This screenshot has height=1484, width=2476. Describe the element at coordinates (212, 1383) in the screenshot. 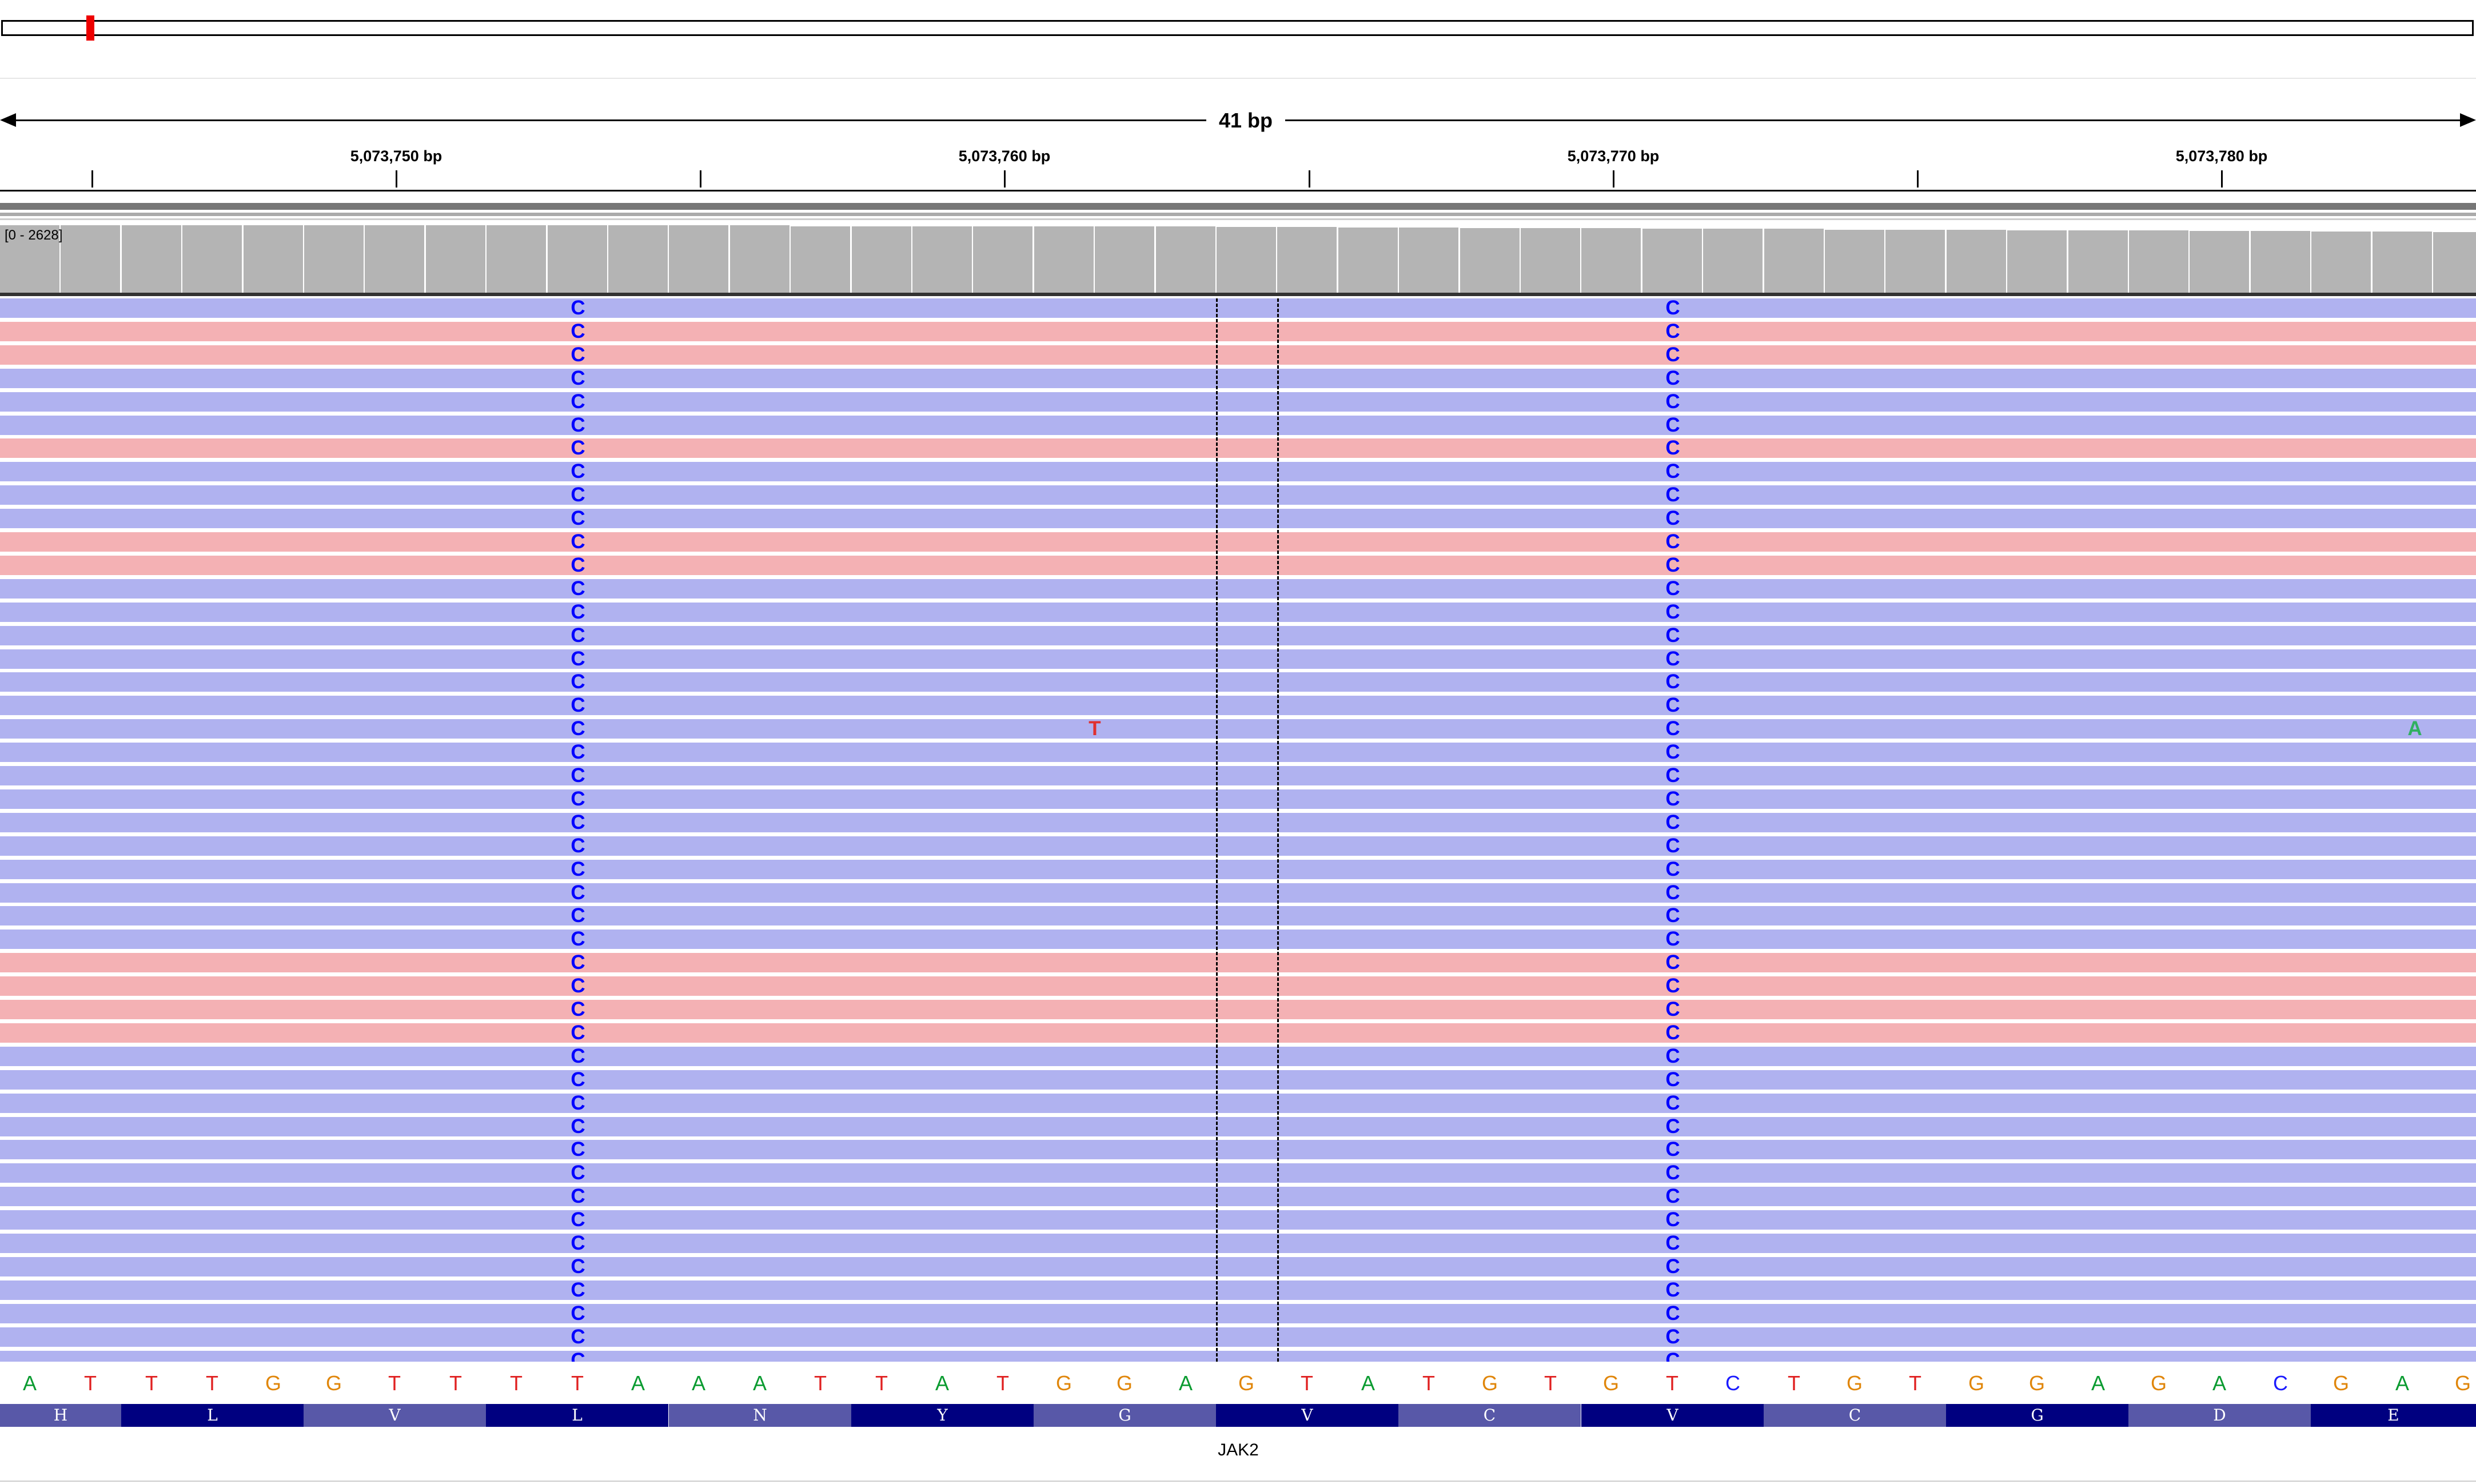

I see `reference-base: T` at that location.